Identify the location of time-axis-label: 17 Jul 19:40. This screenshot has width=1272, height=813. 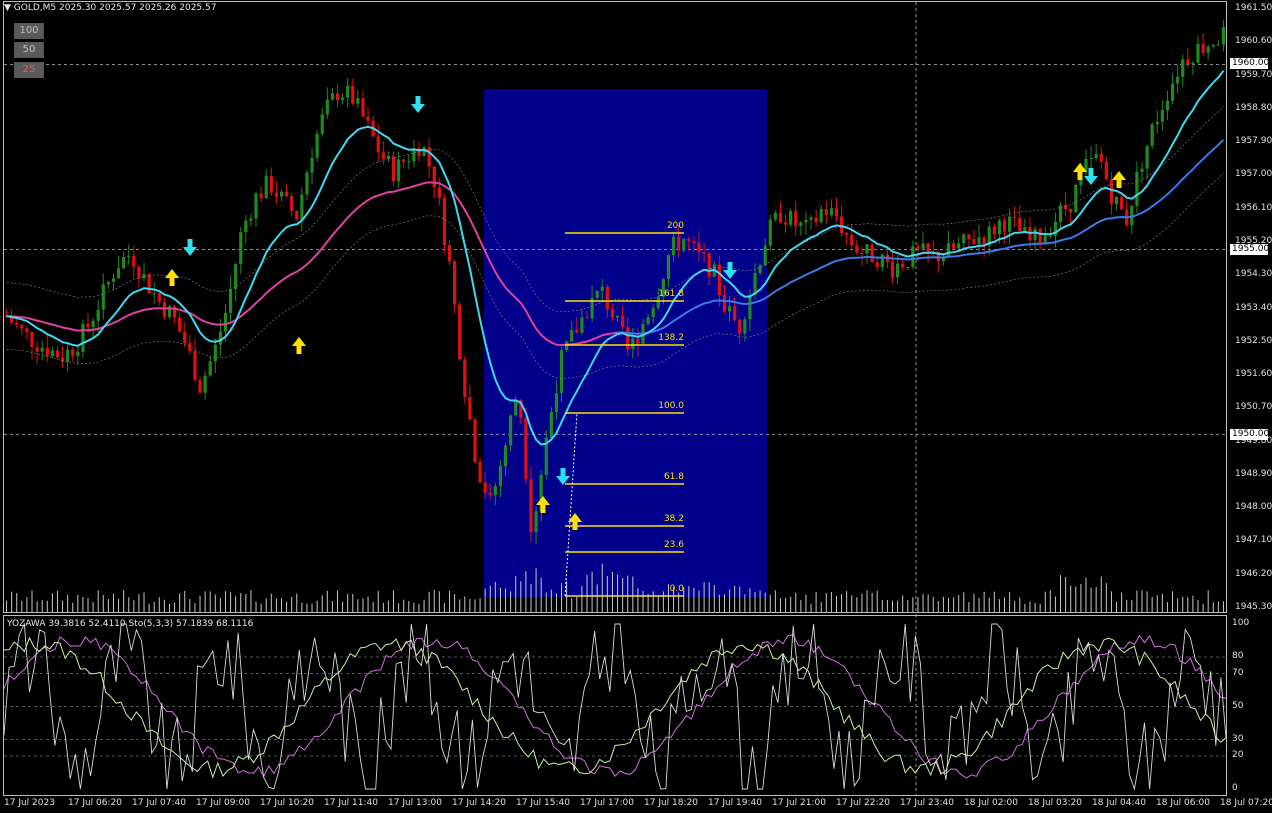
(735, 803).